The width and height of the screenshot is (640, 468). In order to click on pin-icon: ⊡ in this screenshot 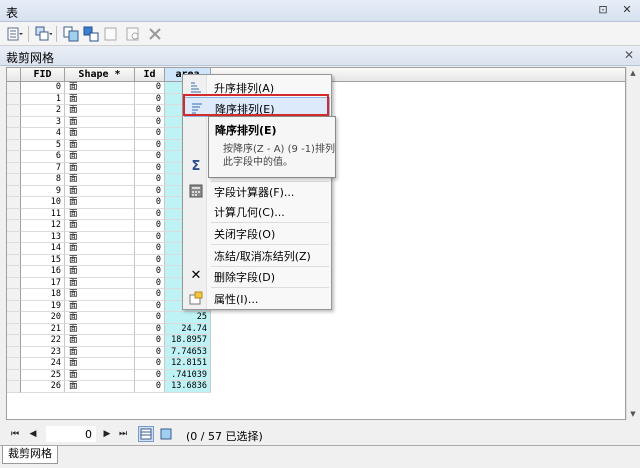, I will do `click(603, 10)`.